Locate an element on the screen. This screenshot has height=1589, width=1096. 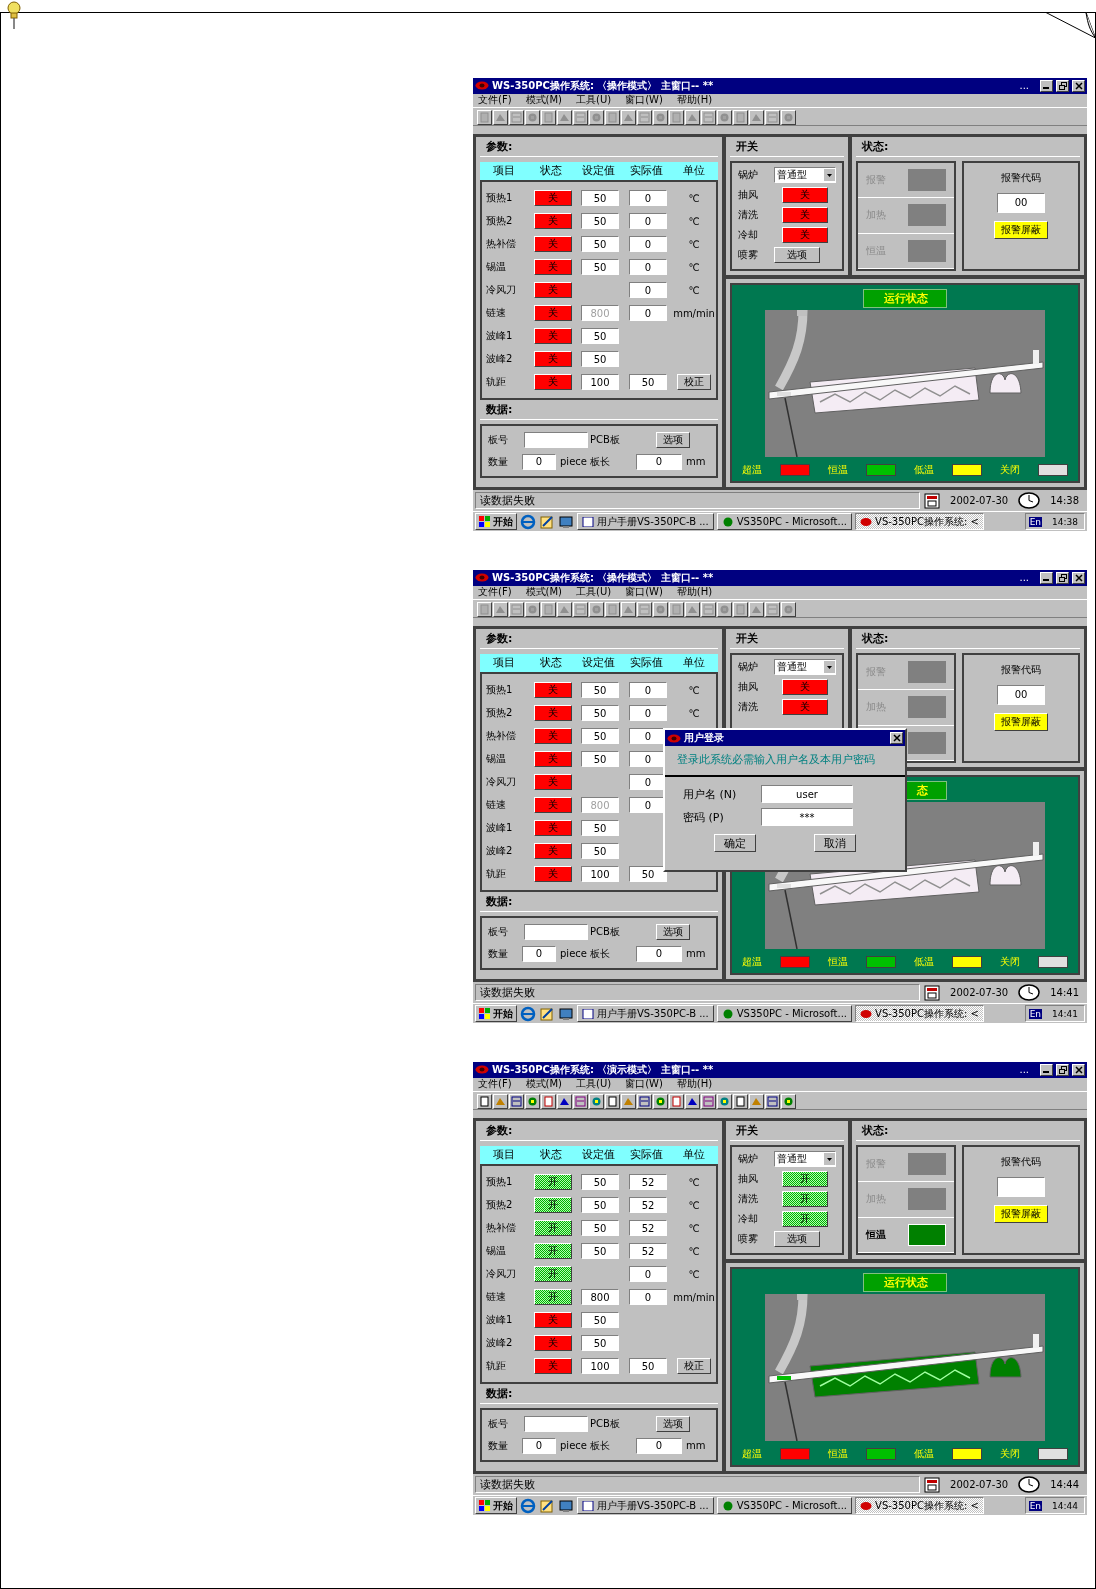
dialog-button: 确定 is located at coordinates (735, 843).